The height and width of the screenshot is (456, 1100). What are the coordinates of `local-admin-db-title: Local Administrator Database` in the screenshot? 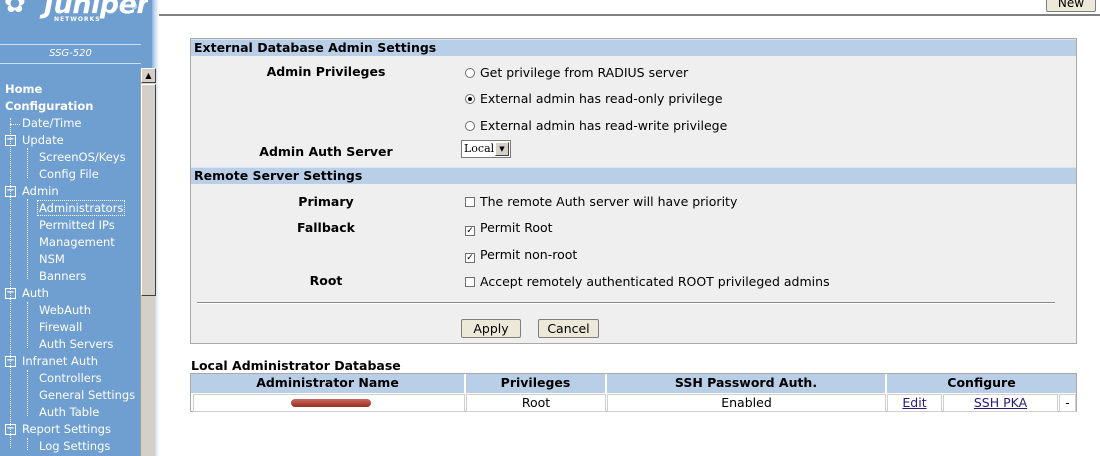 It's located at (296, 365).